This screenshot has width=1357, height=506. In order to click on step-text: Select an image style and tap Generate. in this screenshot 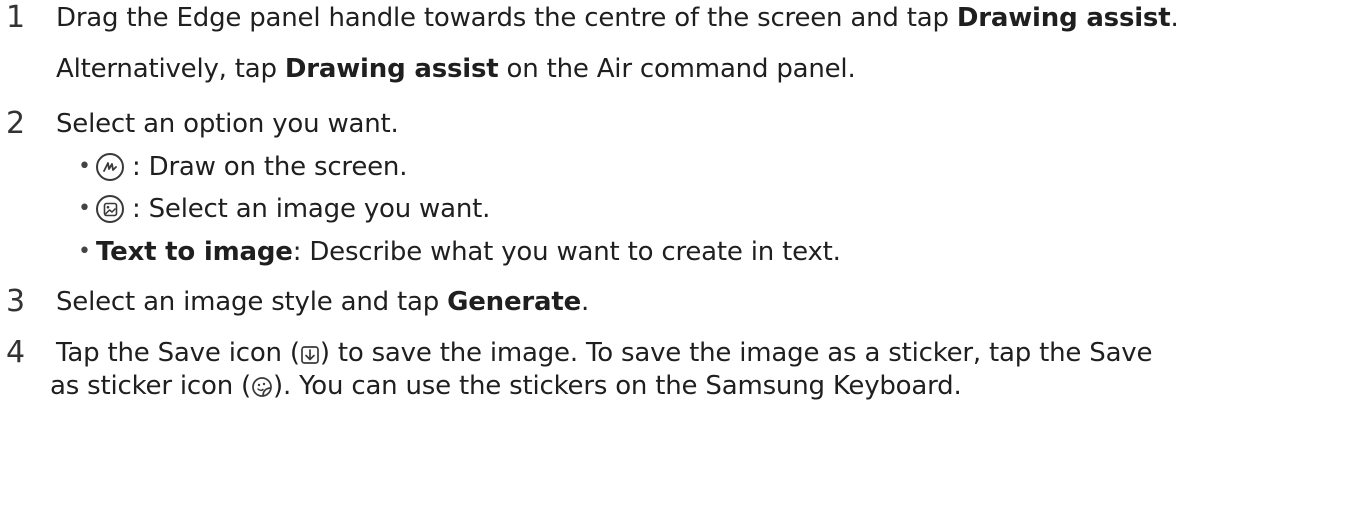, I will do `click(322, 302)`.